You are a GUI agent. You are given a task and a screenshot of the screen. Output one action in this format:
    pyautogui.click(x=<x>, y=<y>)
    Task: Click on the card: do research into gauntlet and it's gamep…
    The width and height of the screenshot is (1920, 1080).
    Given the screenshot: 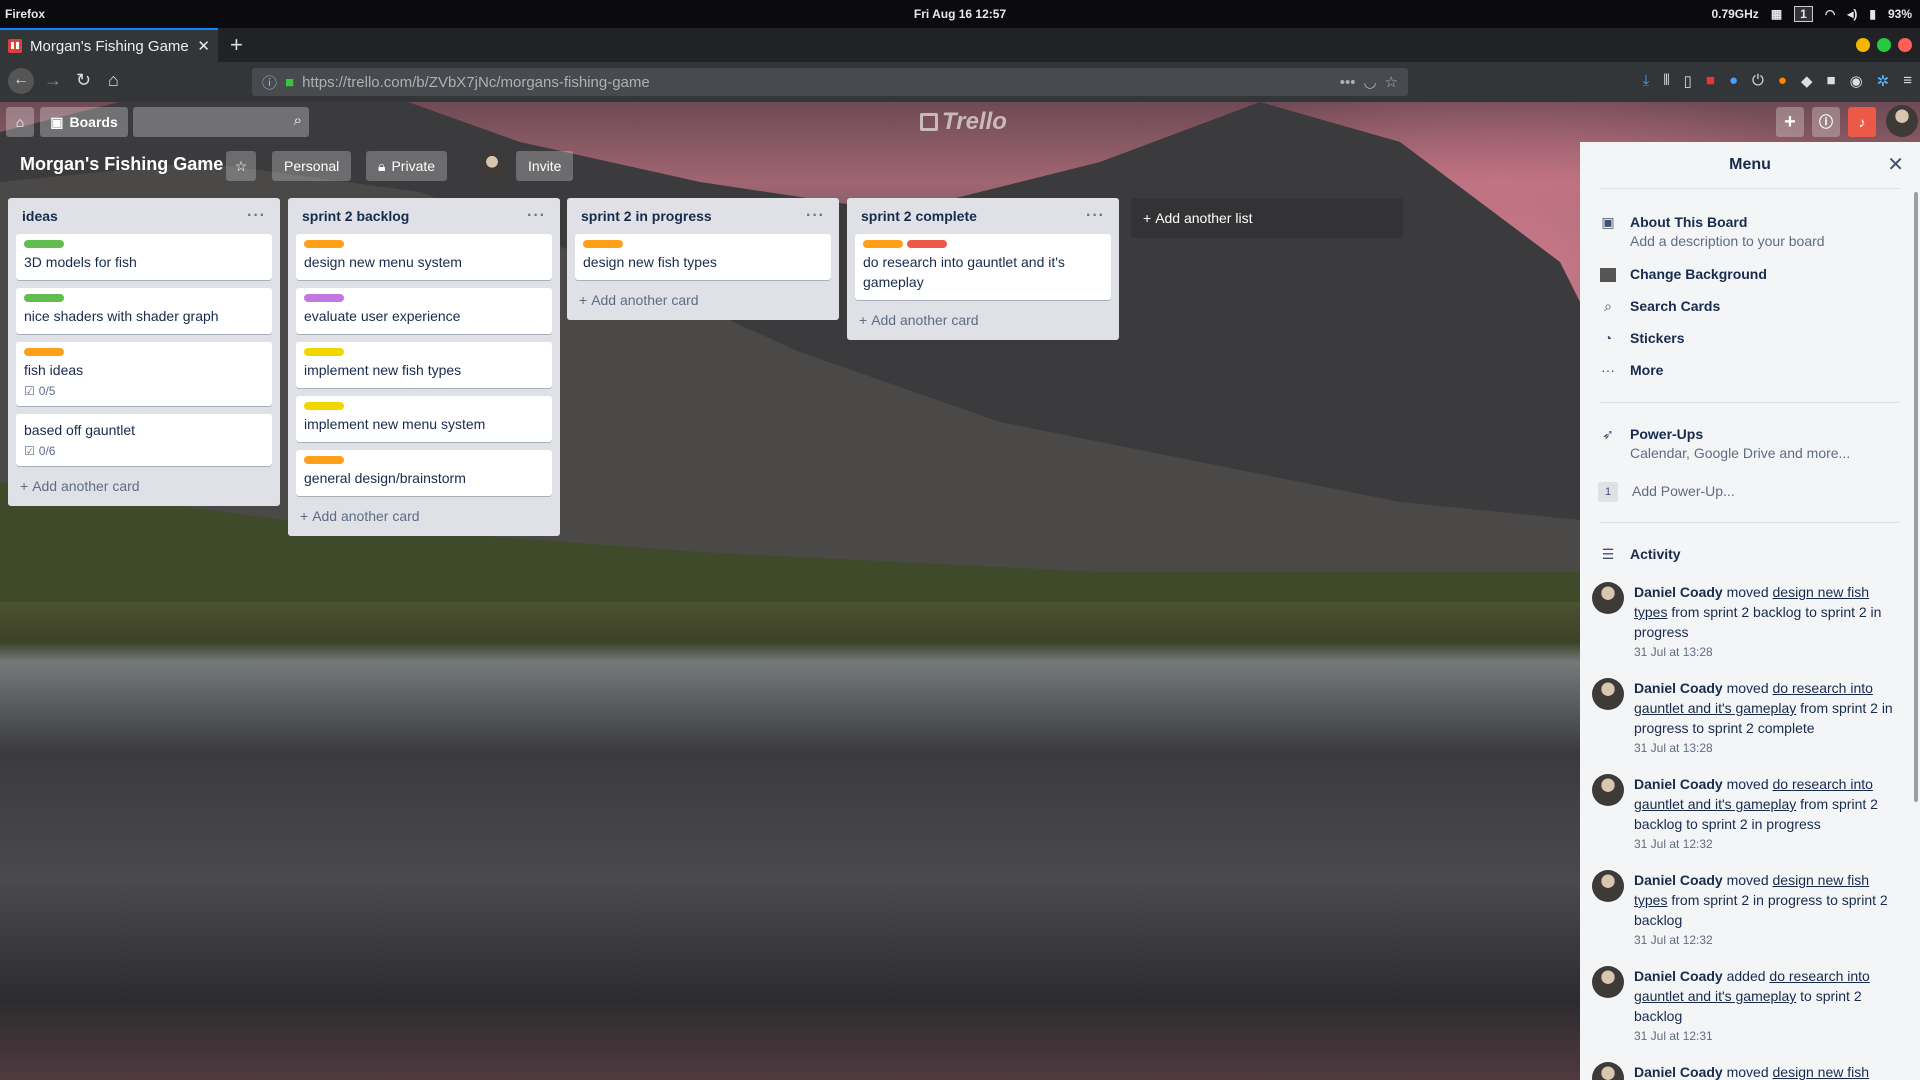 What is the action you would take?
    pyautogui.click(x=983, y=267)
    